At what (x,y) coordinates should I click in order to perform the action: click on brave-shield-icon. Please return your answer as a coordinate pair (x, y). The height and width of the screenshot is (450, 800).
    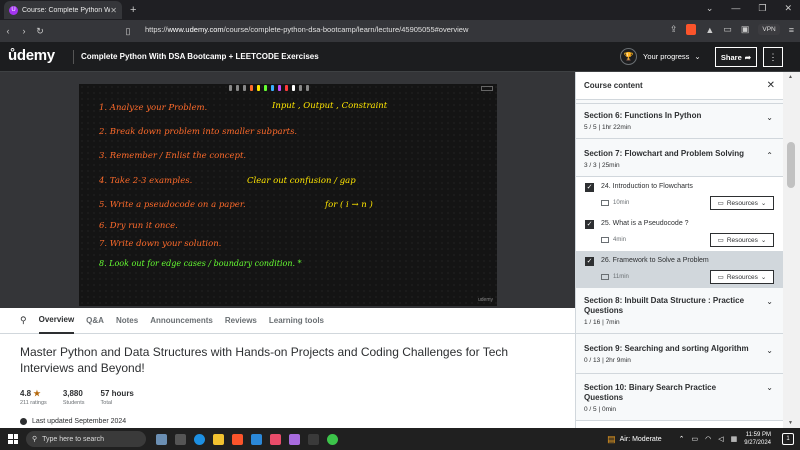
    Looking at the image, I should click on (691, 29).